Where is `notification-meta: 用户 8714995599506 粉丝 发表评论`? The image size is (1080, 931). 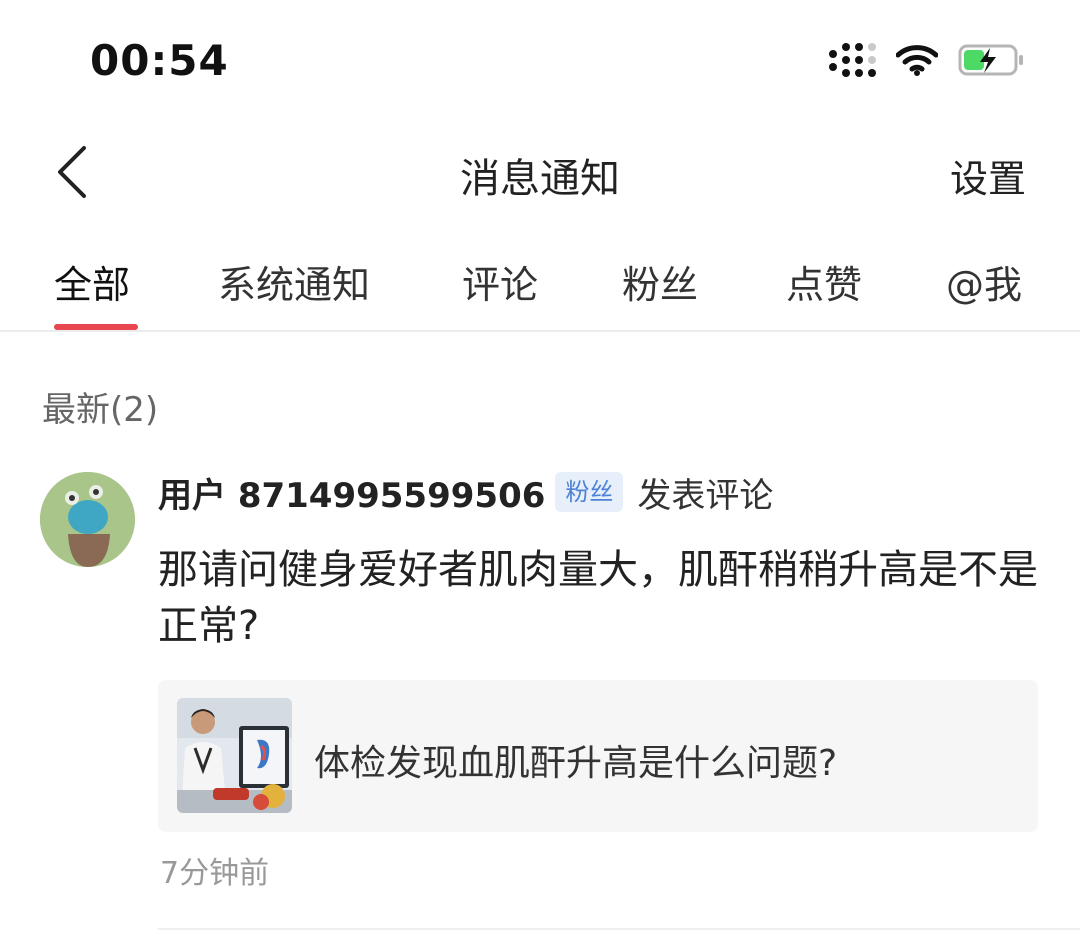
notification-meta: 用户 8714995599506 粉丝 发表评论 is located at coordinates (466, 492).